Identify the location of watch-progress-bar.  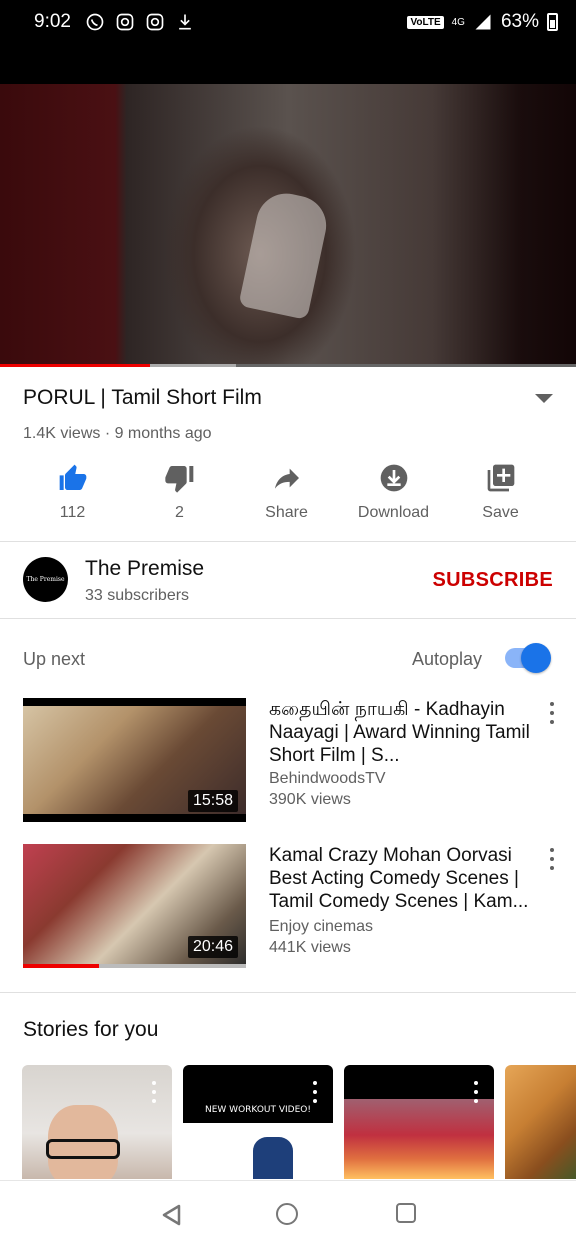
(134, 966).